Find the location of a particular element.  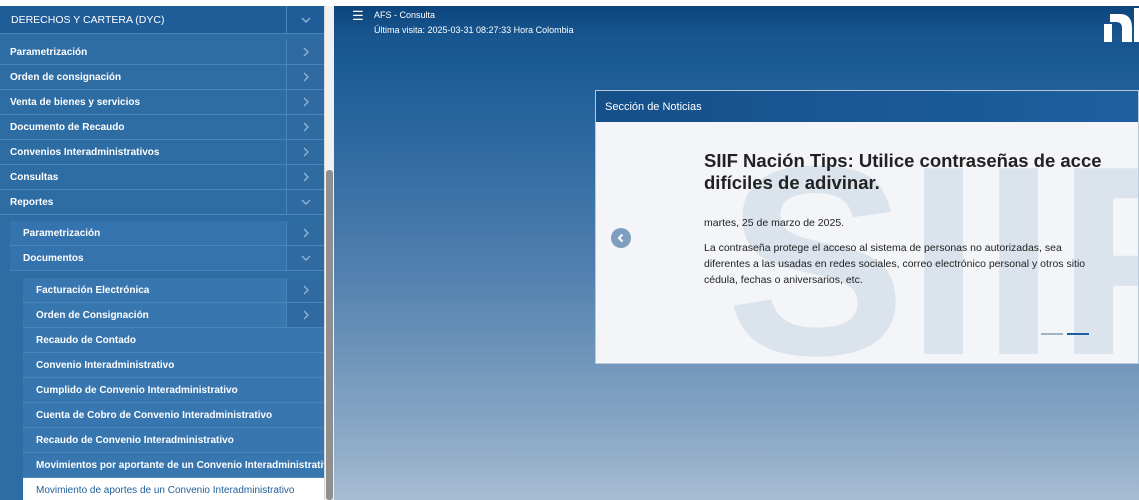

sidebar-item-consultas: Consultas is located at coordinates (162, 177).